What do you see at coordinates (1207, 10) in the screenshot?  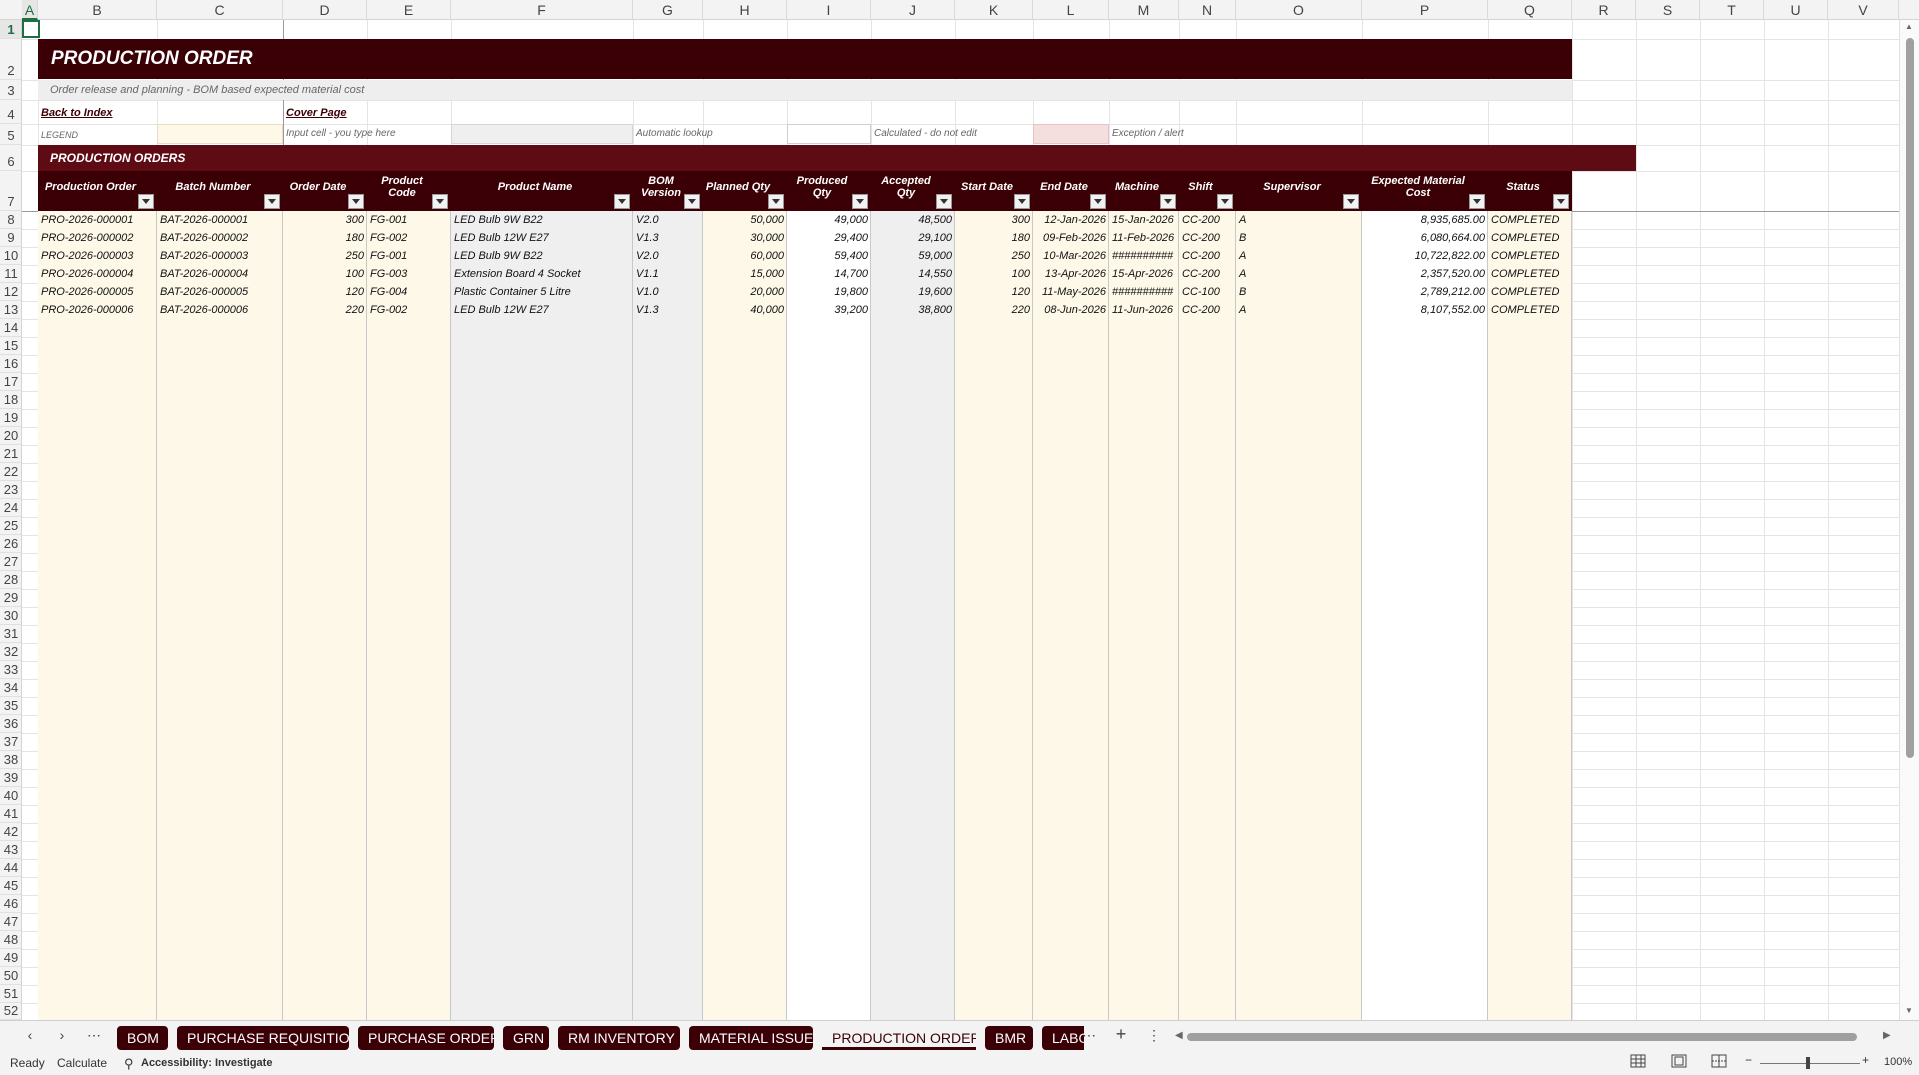 I see `column-header-n: N` at bounding box center [1207, 10].